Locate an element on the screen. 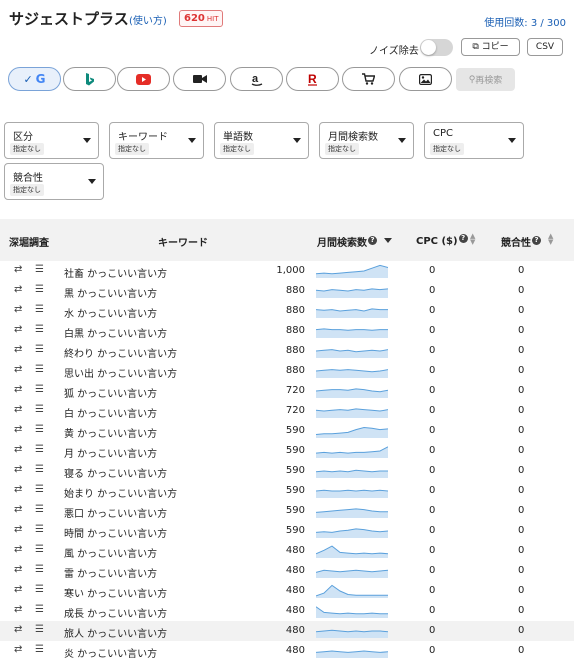  bing-icon is located at coordinates (89, 78).